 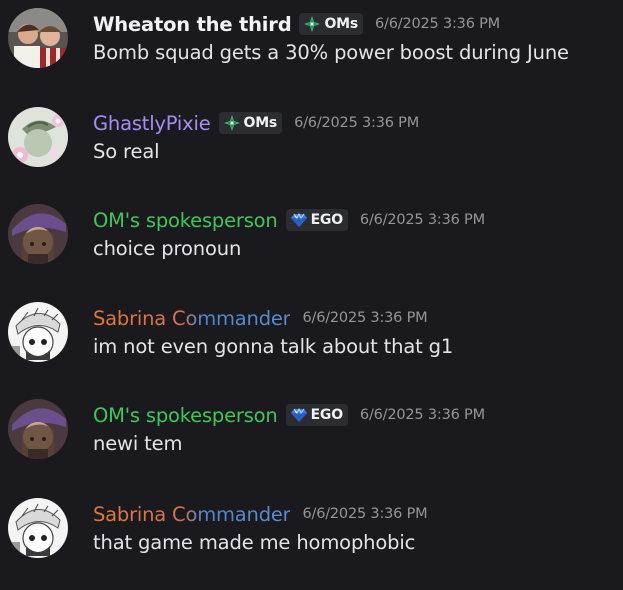 What do you see at coordinates (152, 123) in the screenshot?
I see `username: GhastlyPixie` at bounding box center [152, 123].